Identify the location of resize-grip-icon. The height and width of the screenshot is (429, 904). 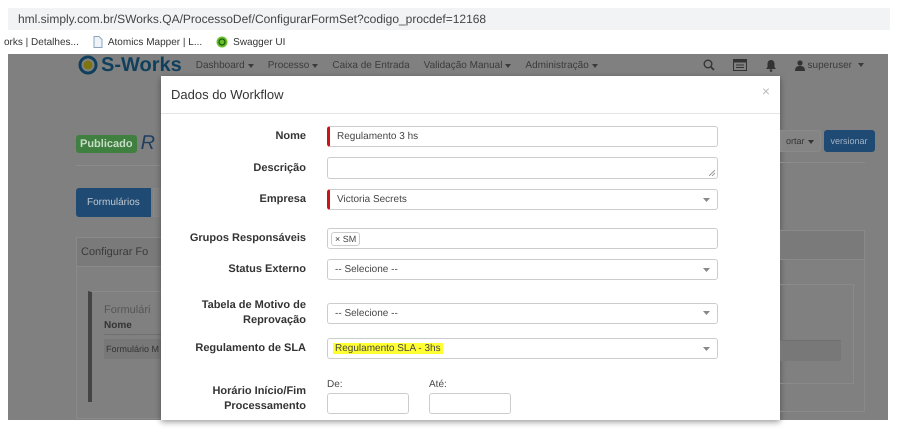
(712, 173).